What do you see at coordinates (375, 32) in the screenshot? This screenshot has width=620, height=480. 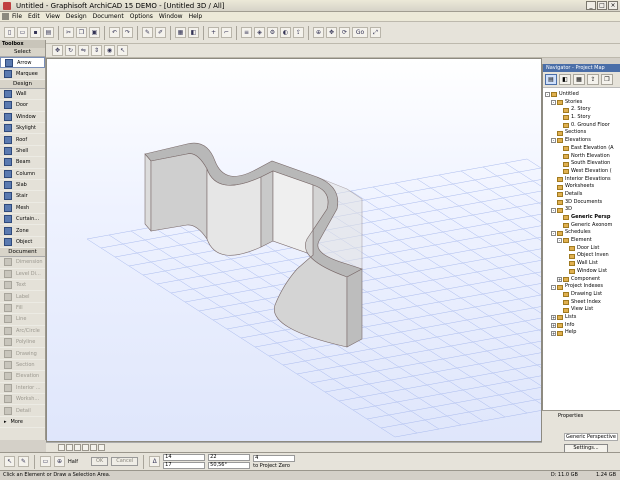 I see `fit-window-icon: ⤢` at bounding box center [375, 32].